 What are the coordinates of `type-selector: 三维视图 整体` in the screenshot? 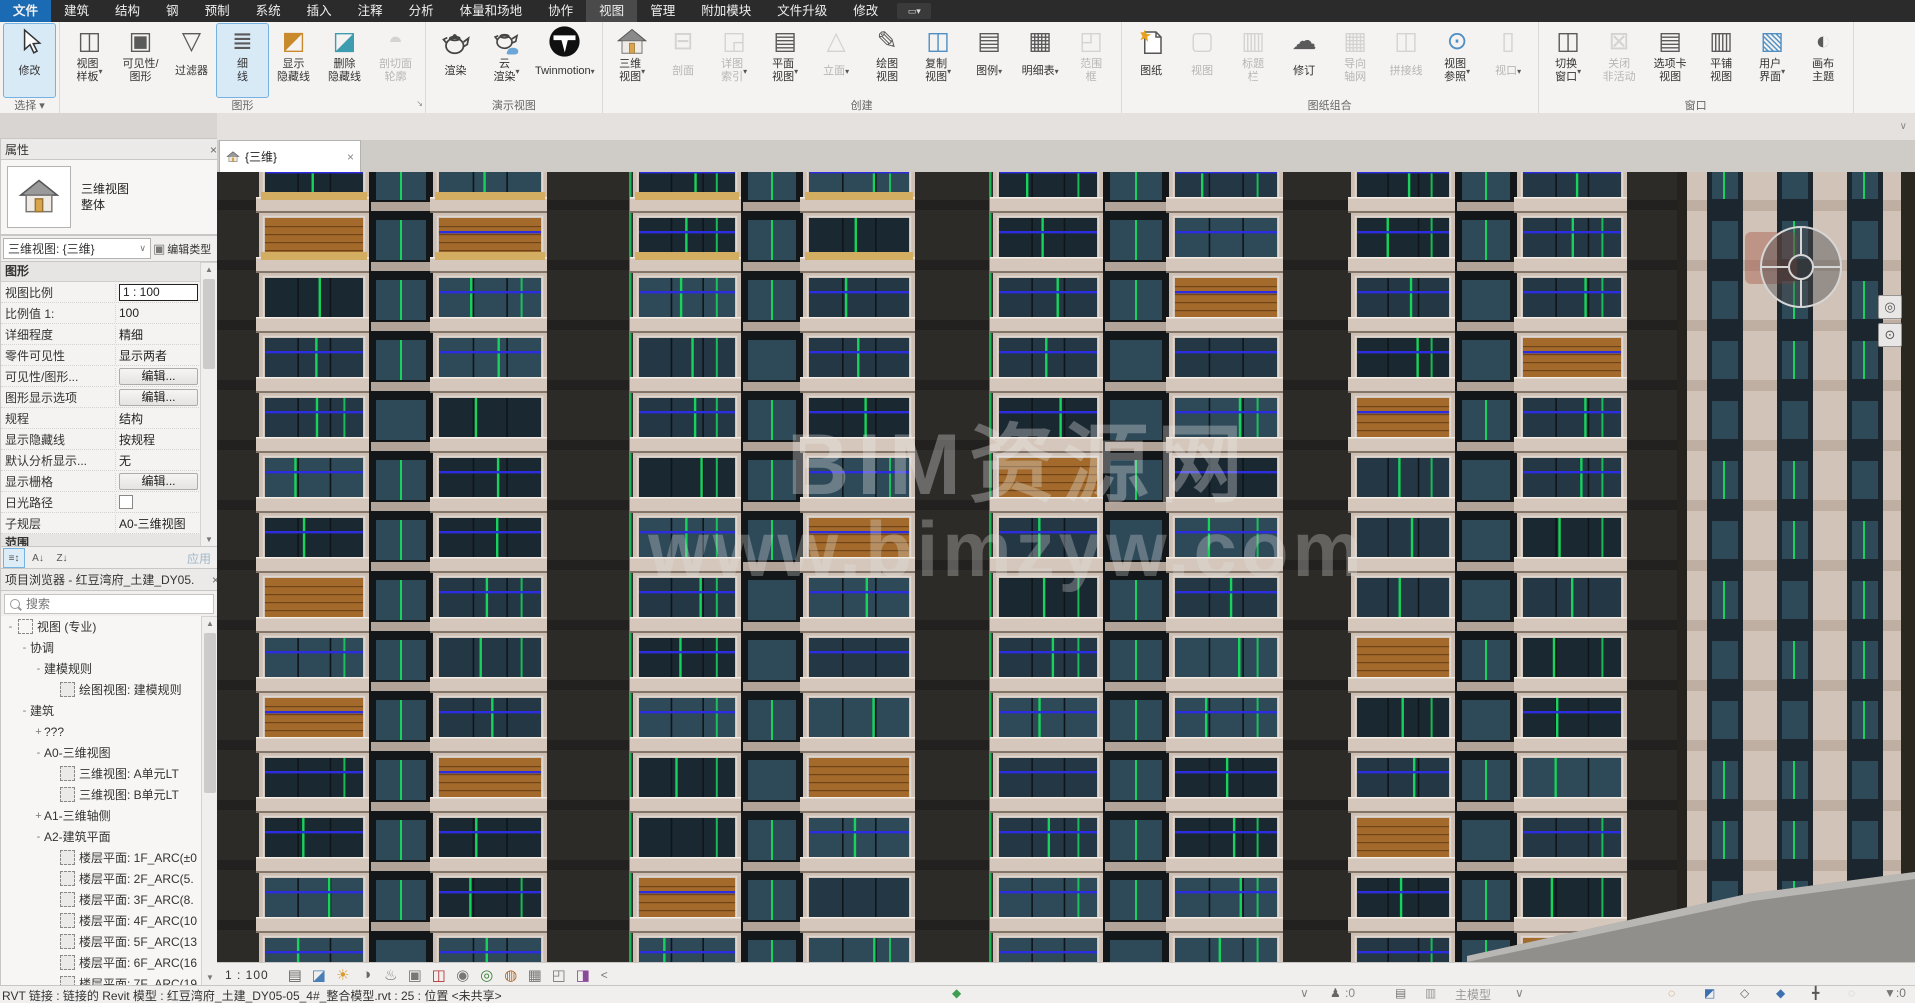 It's located at (109, 197).